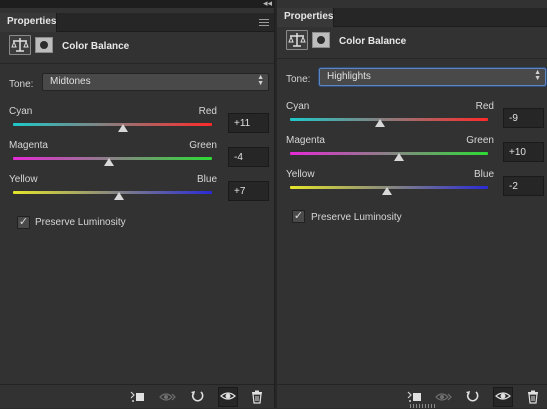 Image resolution: width=547 pixels, height=409 pixels. What do you see at coordinates (248, 191) in the screenshot?
I see `slider-value-field: +7` at bounding box center [248, 191].